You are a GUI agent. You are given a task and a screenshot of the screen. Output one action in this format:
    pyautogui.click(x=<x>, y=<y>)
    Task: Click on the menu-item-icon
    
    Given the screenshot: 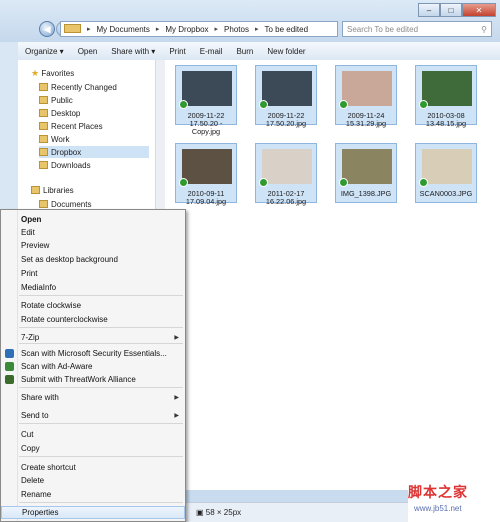 What is the action you would take?
    pyautogui.click(x=9, y=366)
    